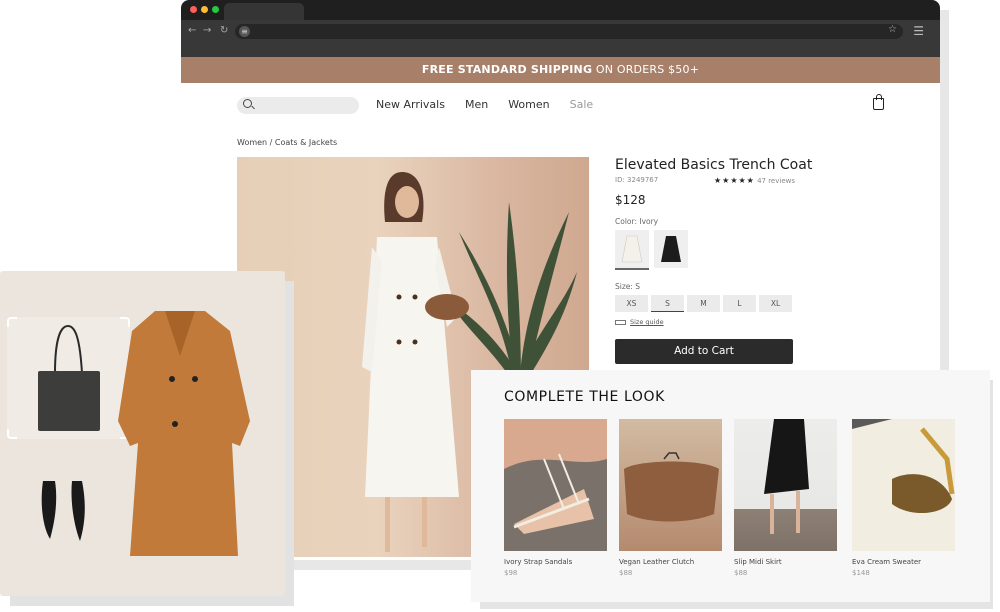 This screenshot has width=1000, height=612. I want to click on size-options: XS S M L XL, so click(705, 303).